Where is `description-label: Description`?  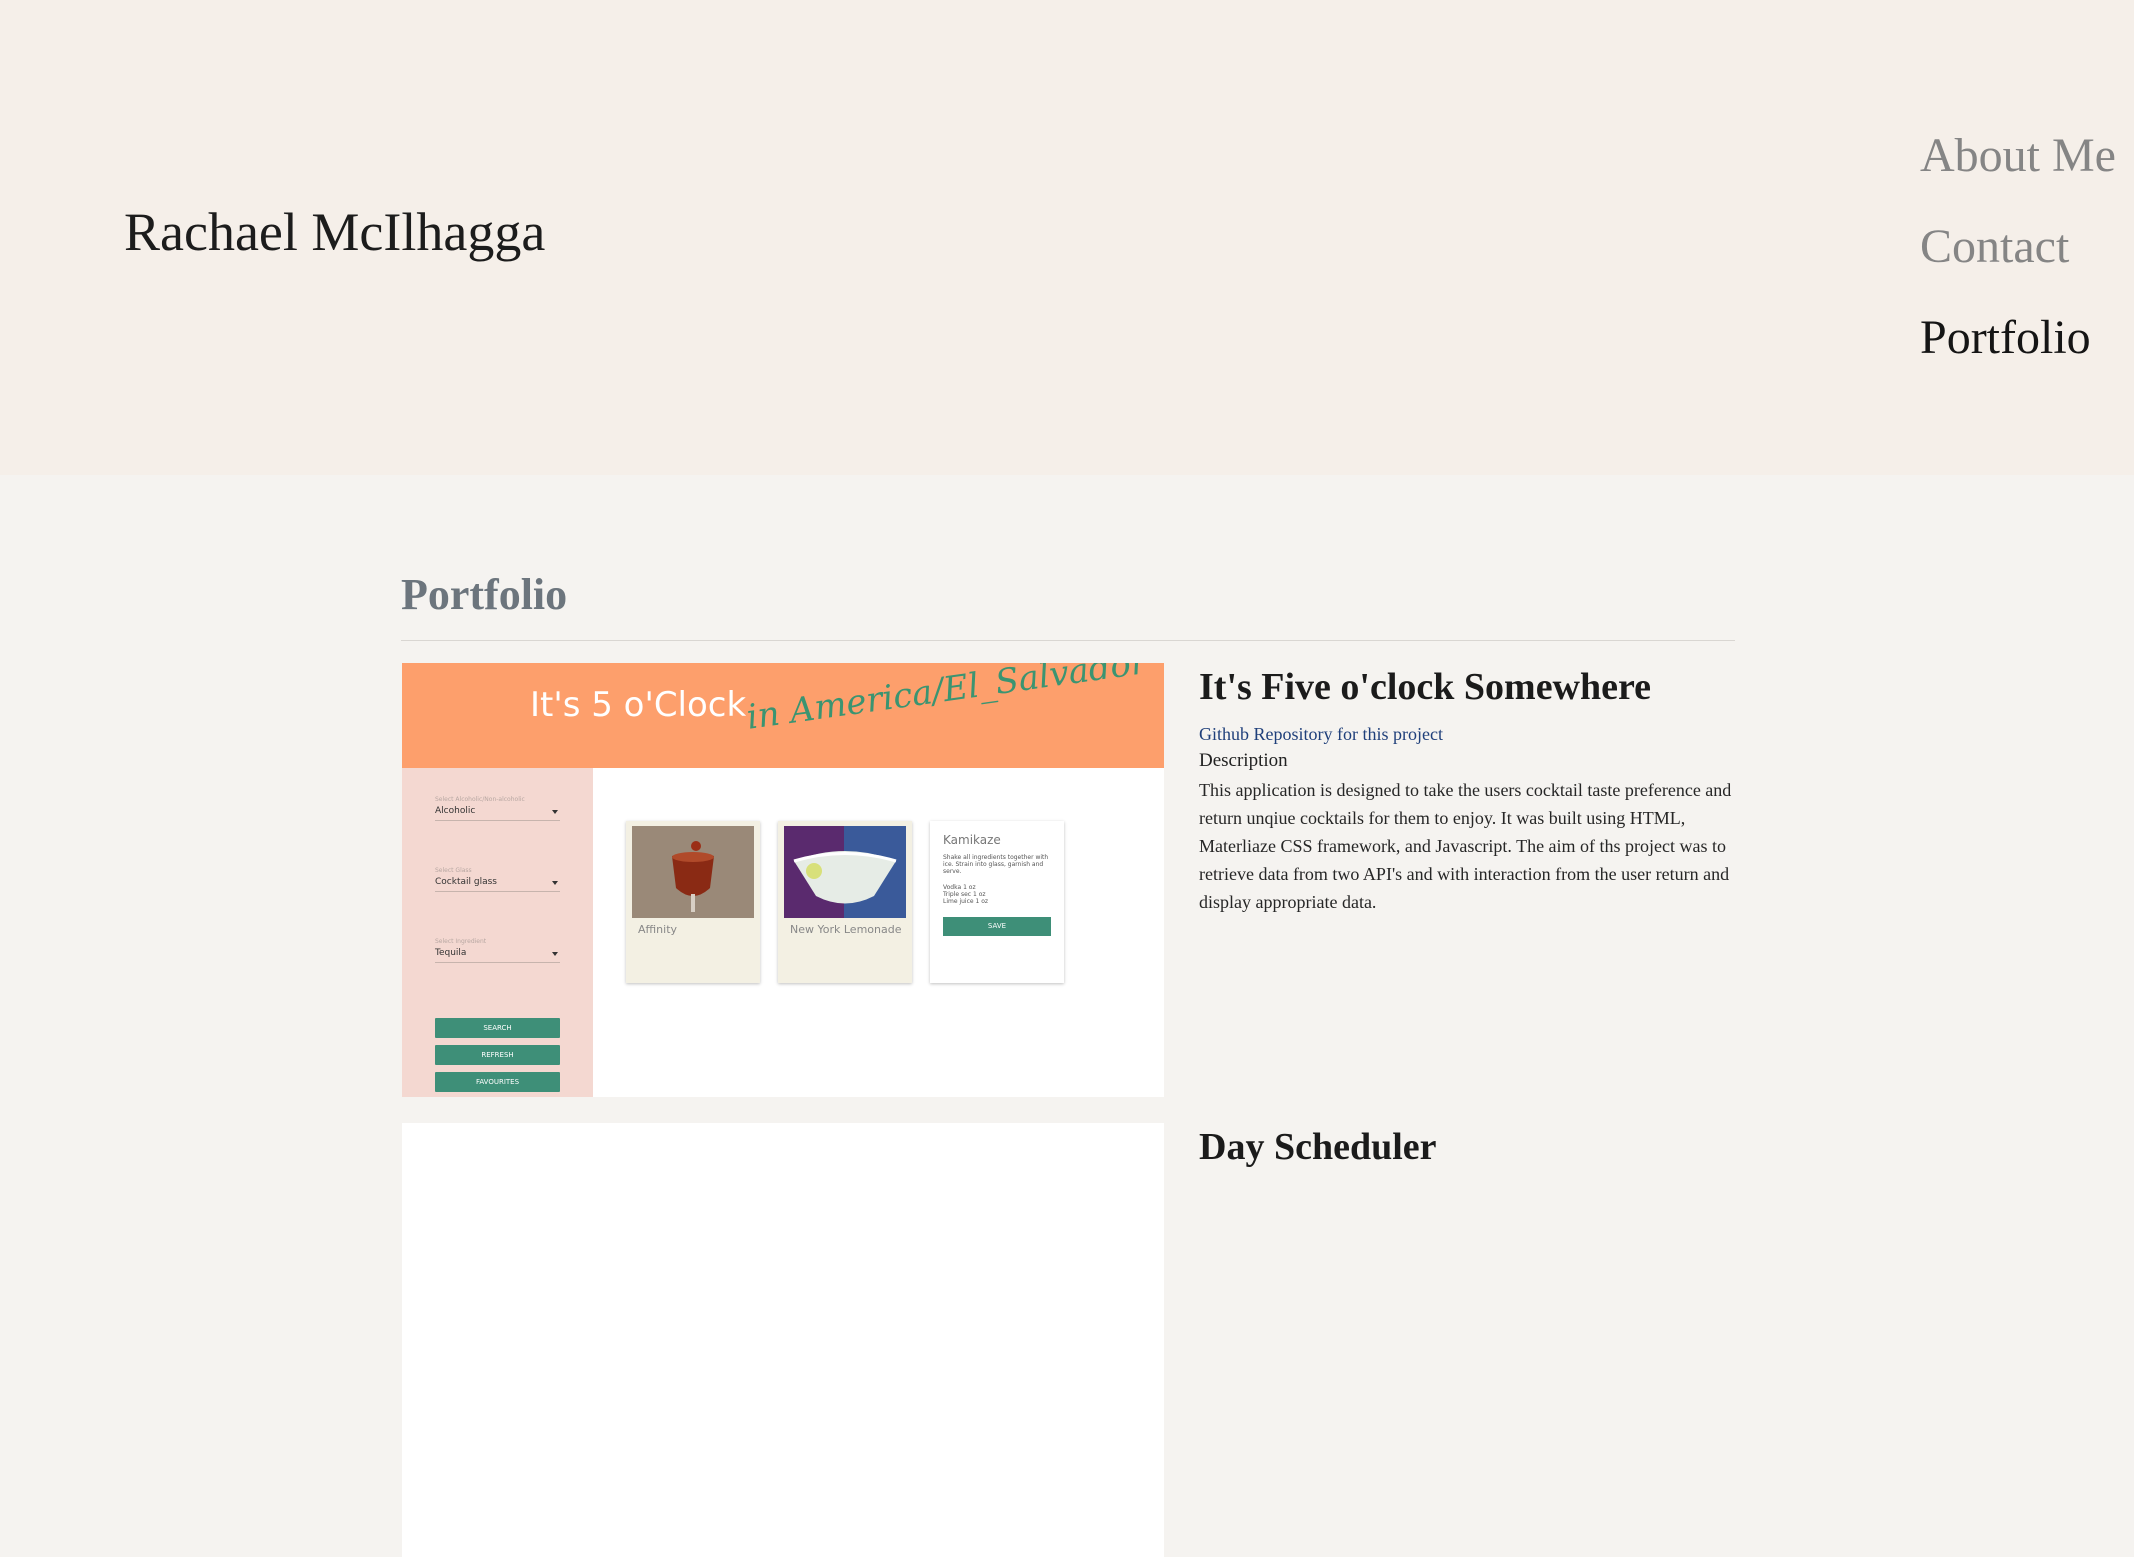 description-label: Description is located at coordinates (1243, 760).